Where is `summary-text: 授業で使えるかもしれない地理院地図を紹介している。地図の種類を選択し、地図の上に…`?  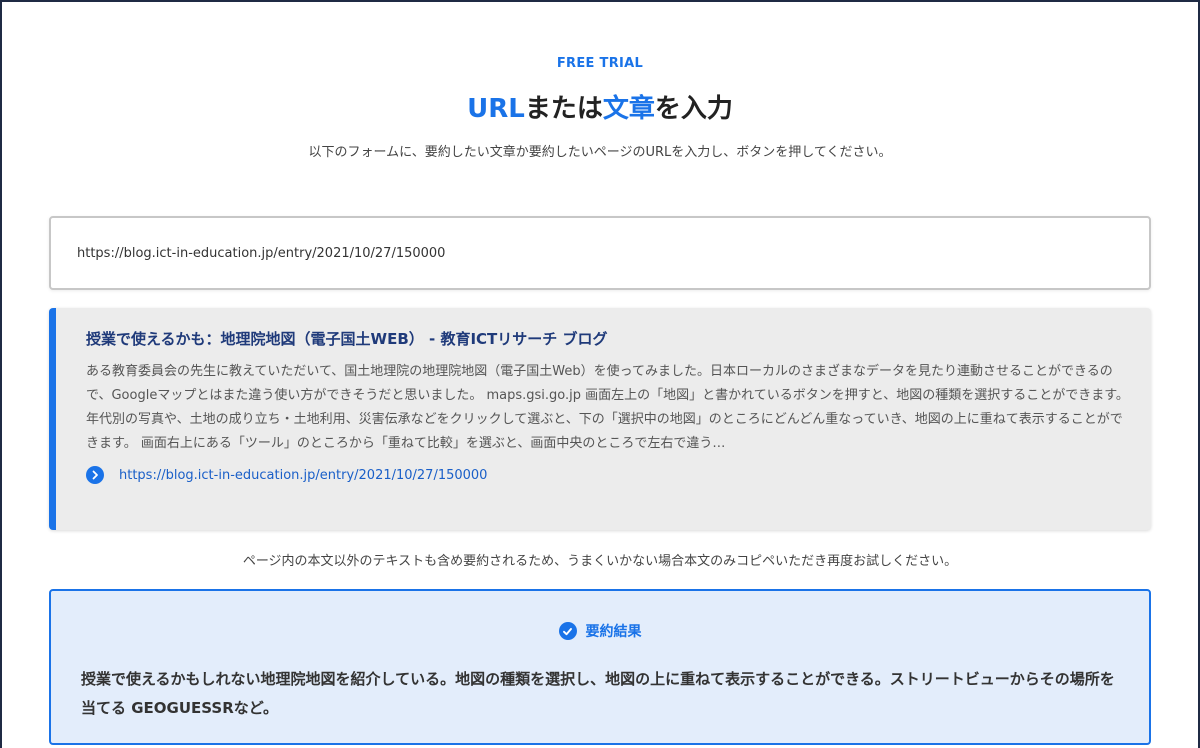
summary-text: 授業で使えるかもしれない地理院地図を紹介している。地図の種類を選択し、地図の上に… is located at coordinates (598, 693).